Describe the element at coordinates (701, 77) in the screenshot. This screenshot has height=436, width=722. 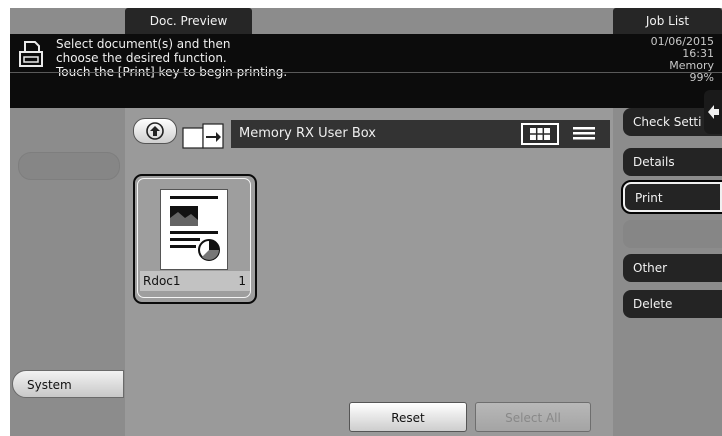
I see `memory-value: 99%` at that location.